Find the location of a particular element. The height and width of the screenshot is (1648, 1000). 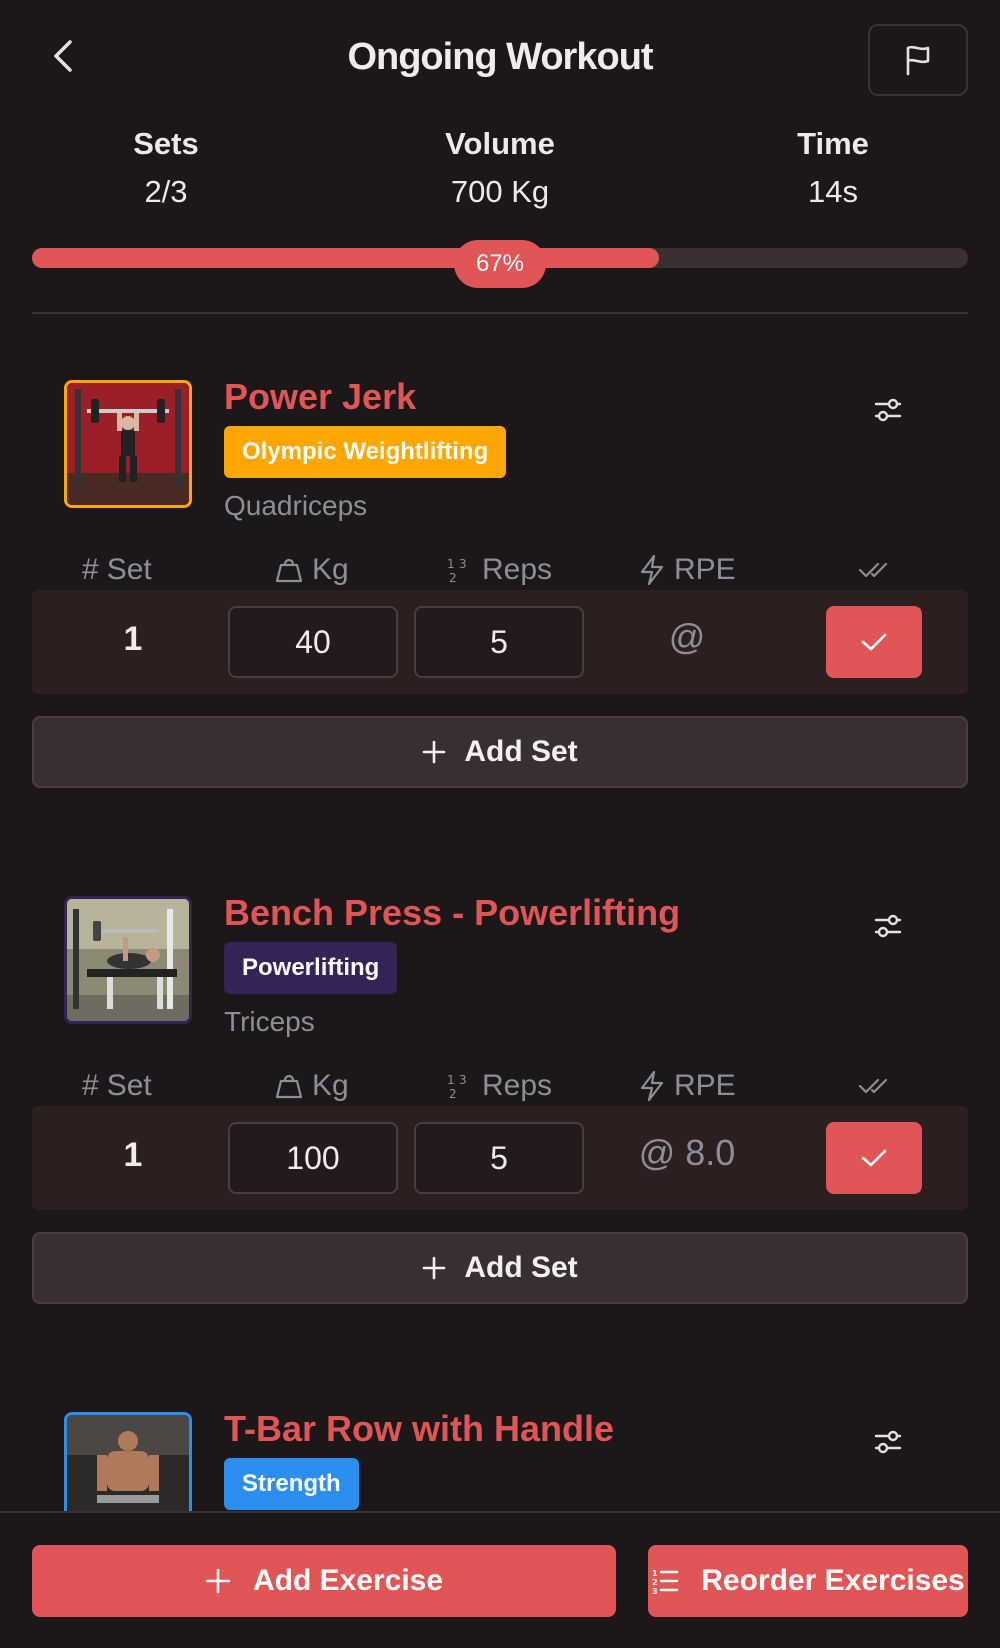

finish-workout-button is located at coordinates (918, 60).